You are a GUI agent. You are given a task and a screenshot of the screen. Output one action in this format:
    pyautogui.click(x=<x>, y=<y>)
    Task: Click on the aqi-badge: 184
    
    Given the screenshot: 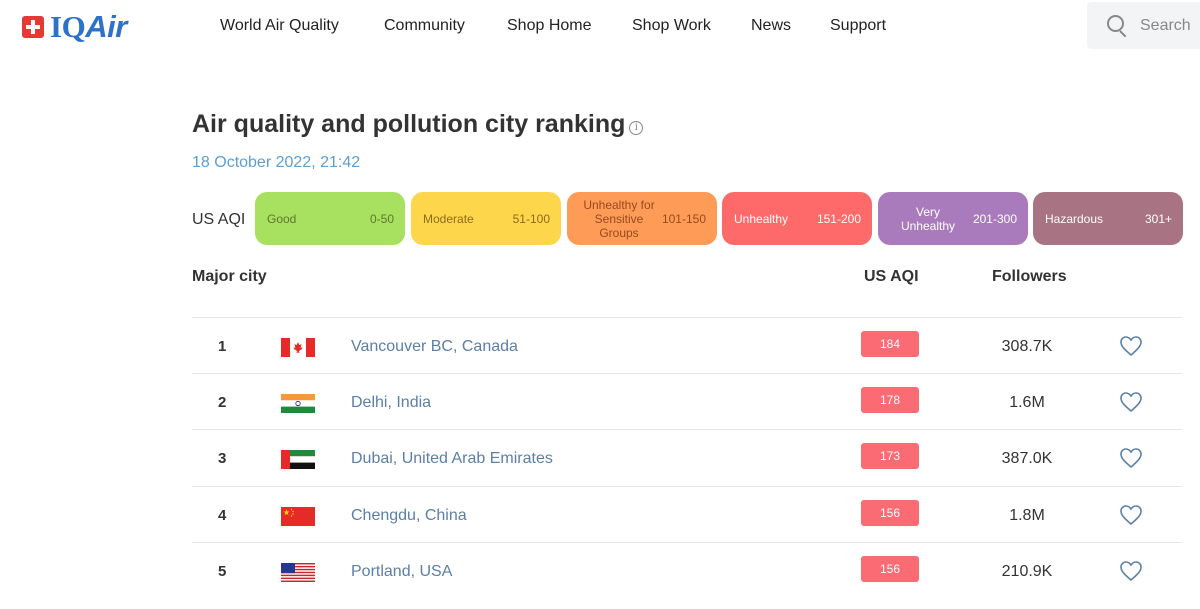 What is the action you would take?
    pyautogui.click(x=890, y=344)
    